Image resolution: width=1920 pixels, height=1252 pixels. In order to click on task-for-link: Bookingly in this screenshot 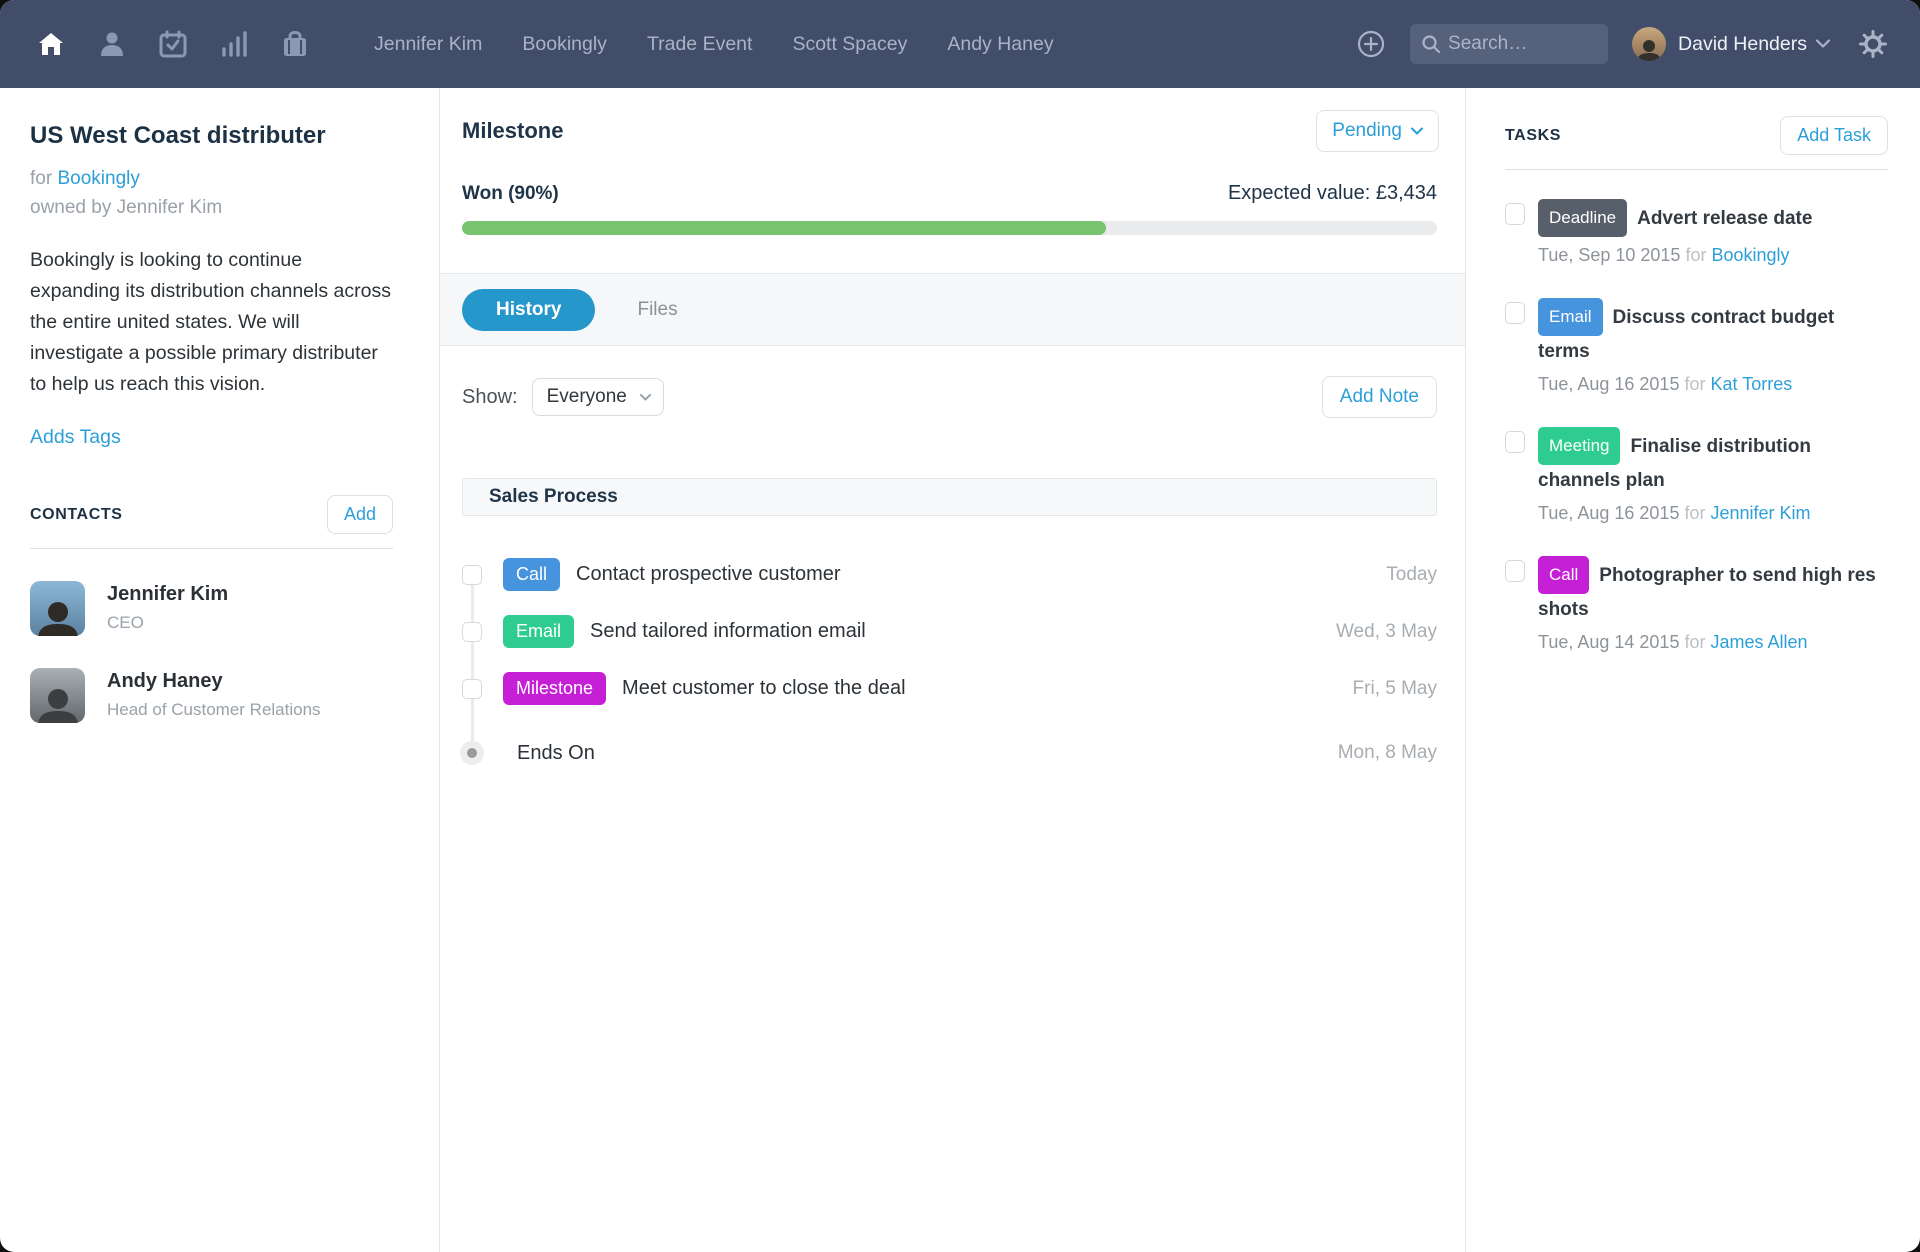, I will do `click(1751, 255)`.